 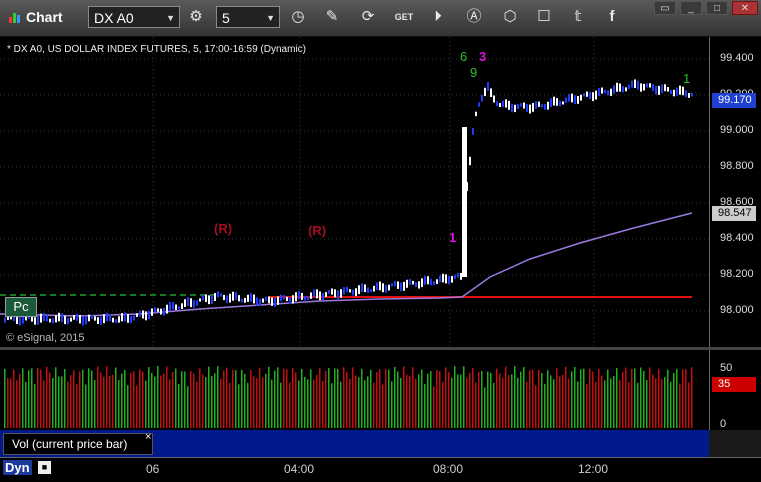 I want to click on pc-label: Pc, so click(x=21, y=307).